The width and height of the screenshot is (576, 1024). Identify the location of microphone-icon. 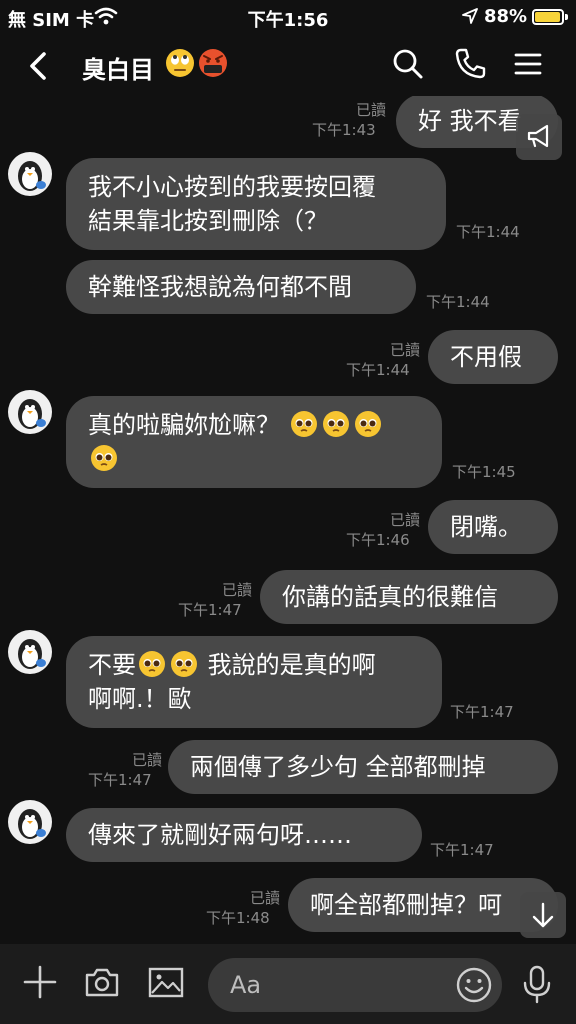
(537, 984).